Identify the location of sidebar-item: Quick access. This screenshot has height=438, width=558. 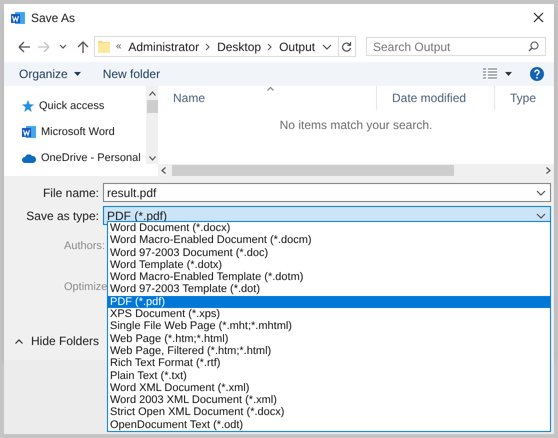
(84, 106).